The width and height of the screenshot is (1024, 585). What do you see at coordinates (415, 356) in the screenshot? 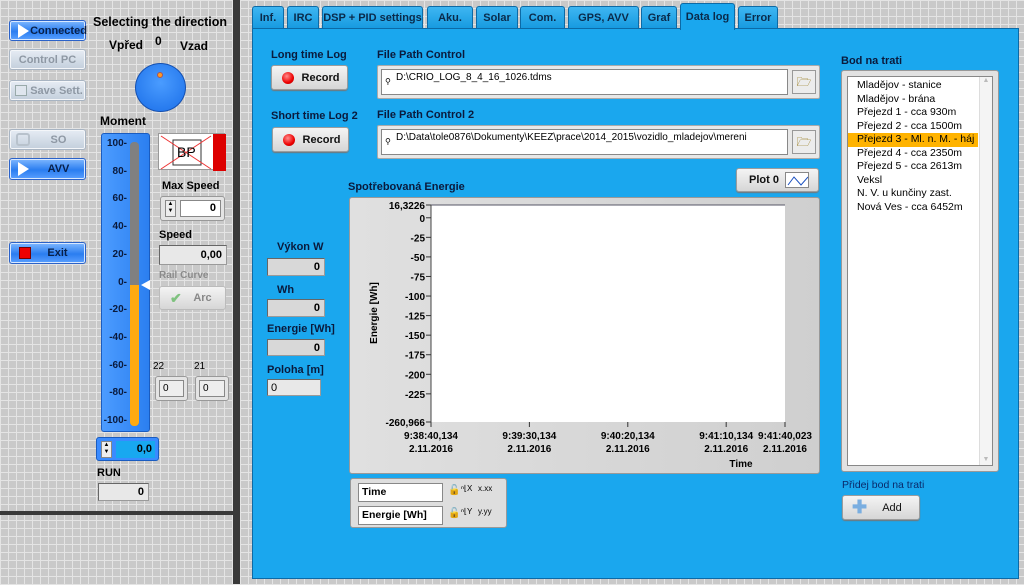
I see `y-tick-label: -175` at bounding box center [415, 356].